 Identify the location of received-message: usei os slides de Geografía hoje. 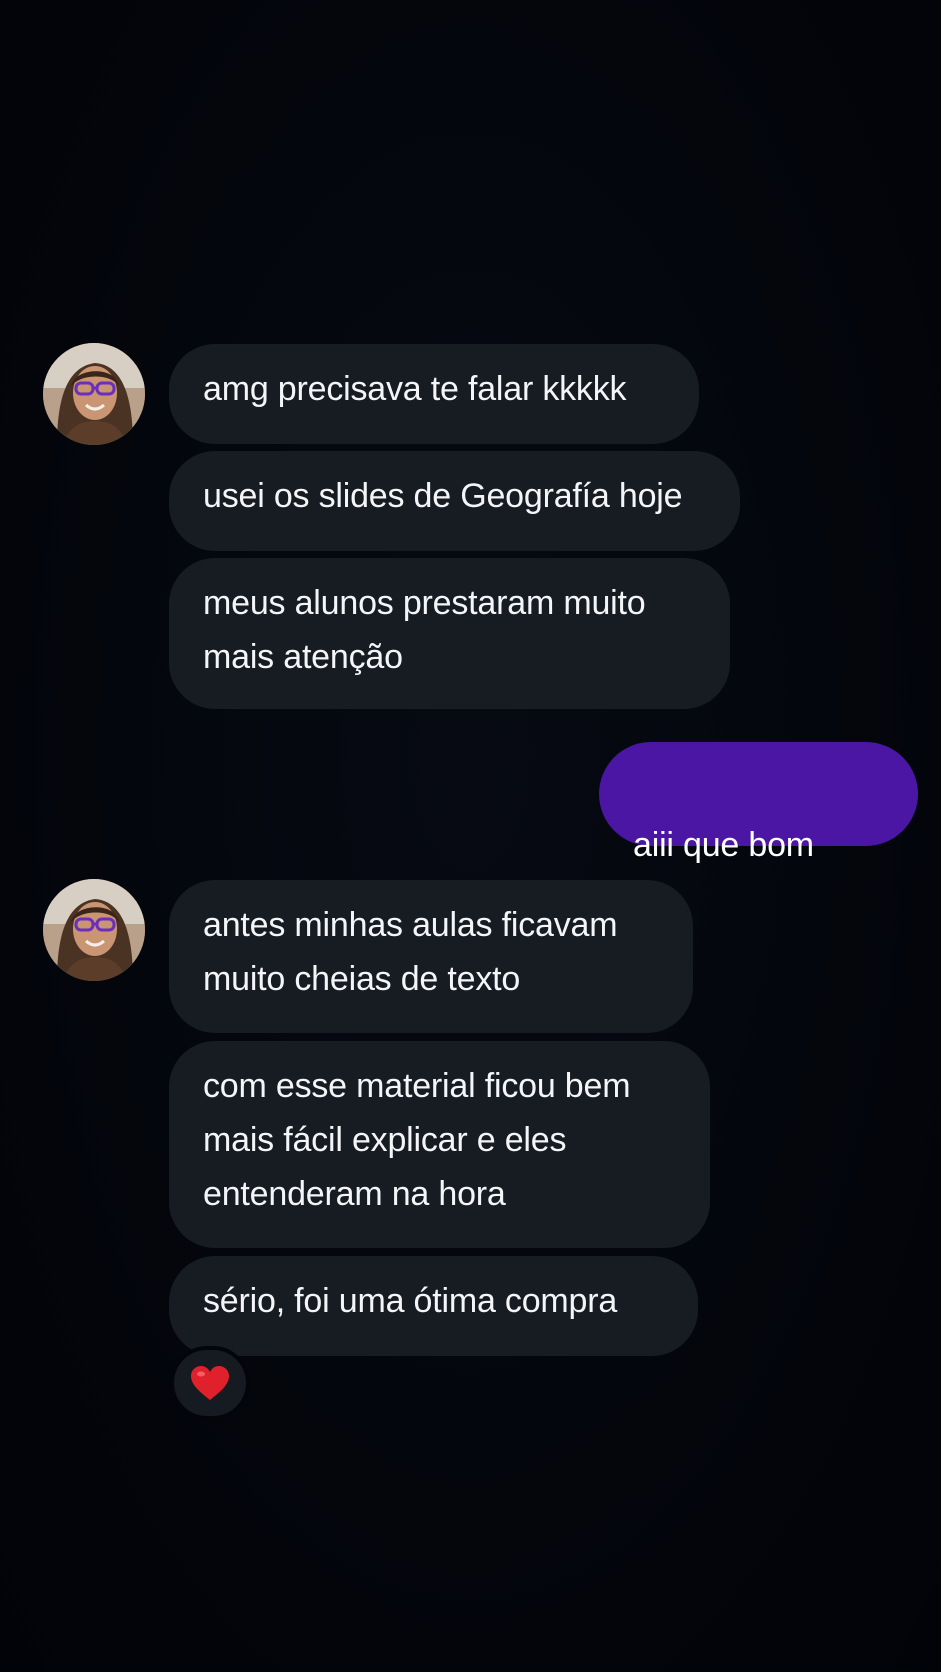
(454, 501).